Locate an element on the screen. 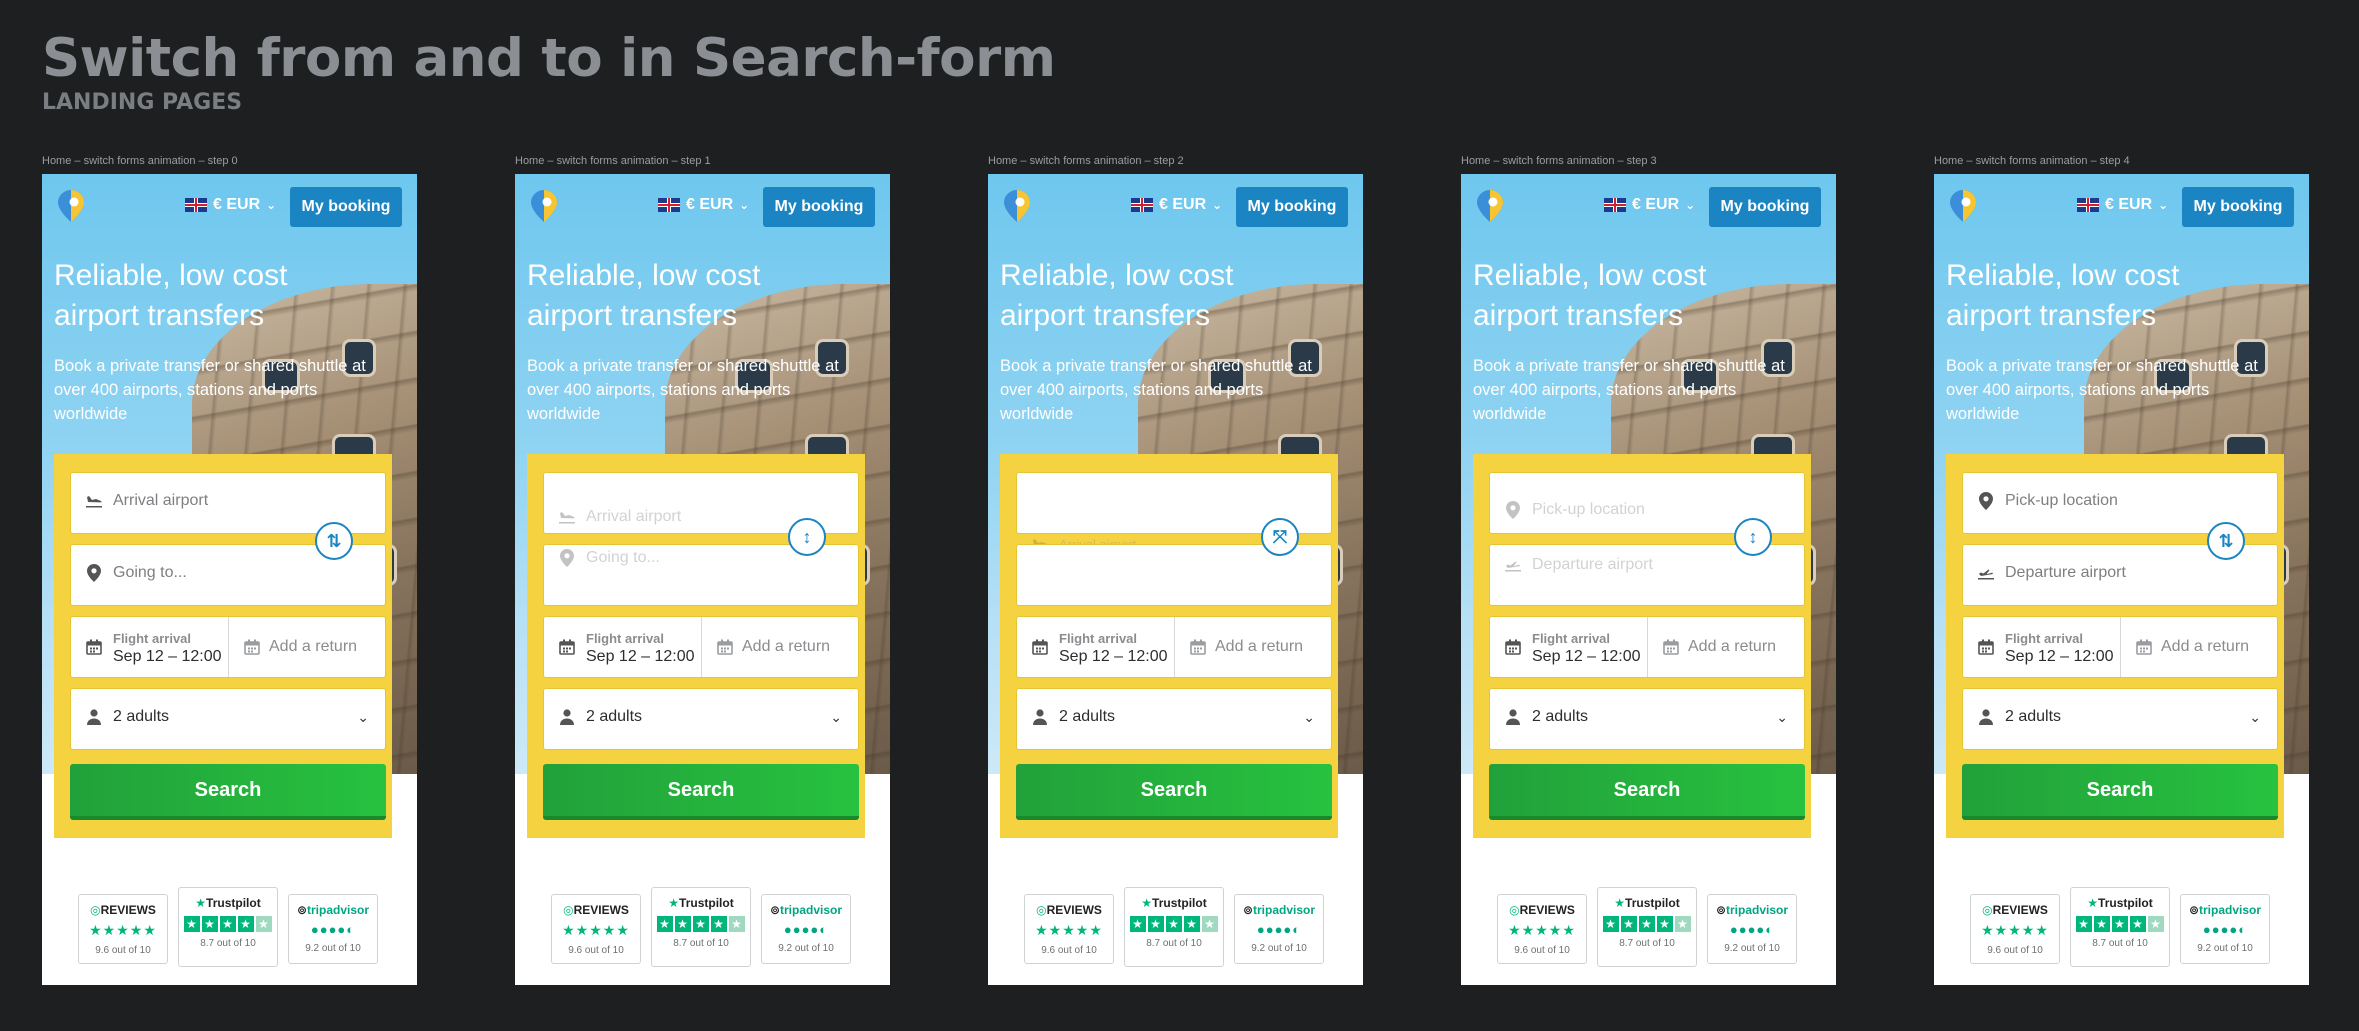 This screenshot has height=1031, width=2359. trustpilot-star-icon: ★ is located at coordinates (674, 903).